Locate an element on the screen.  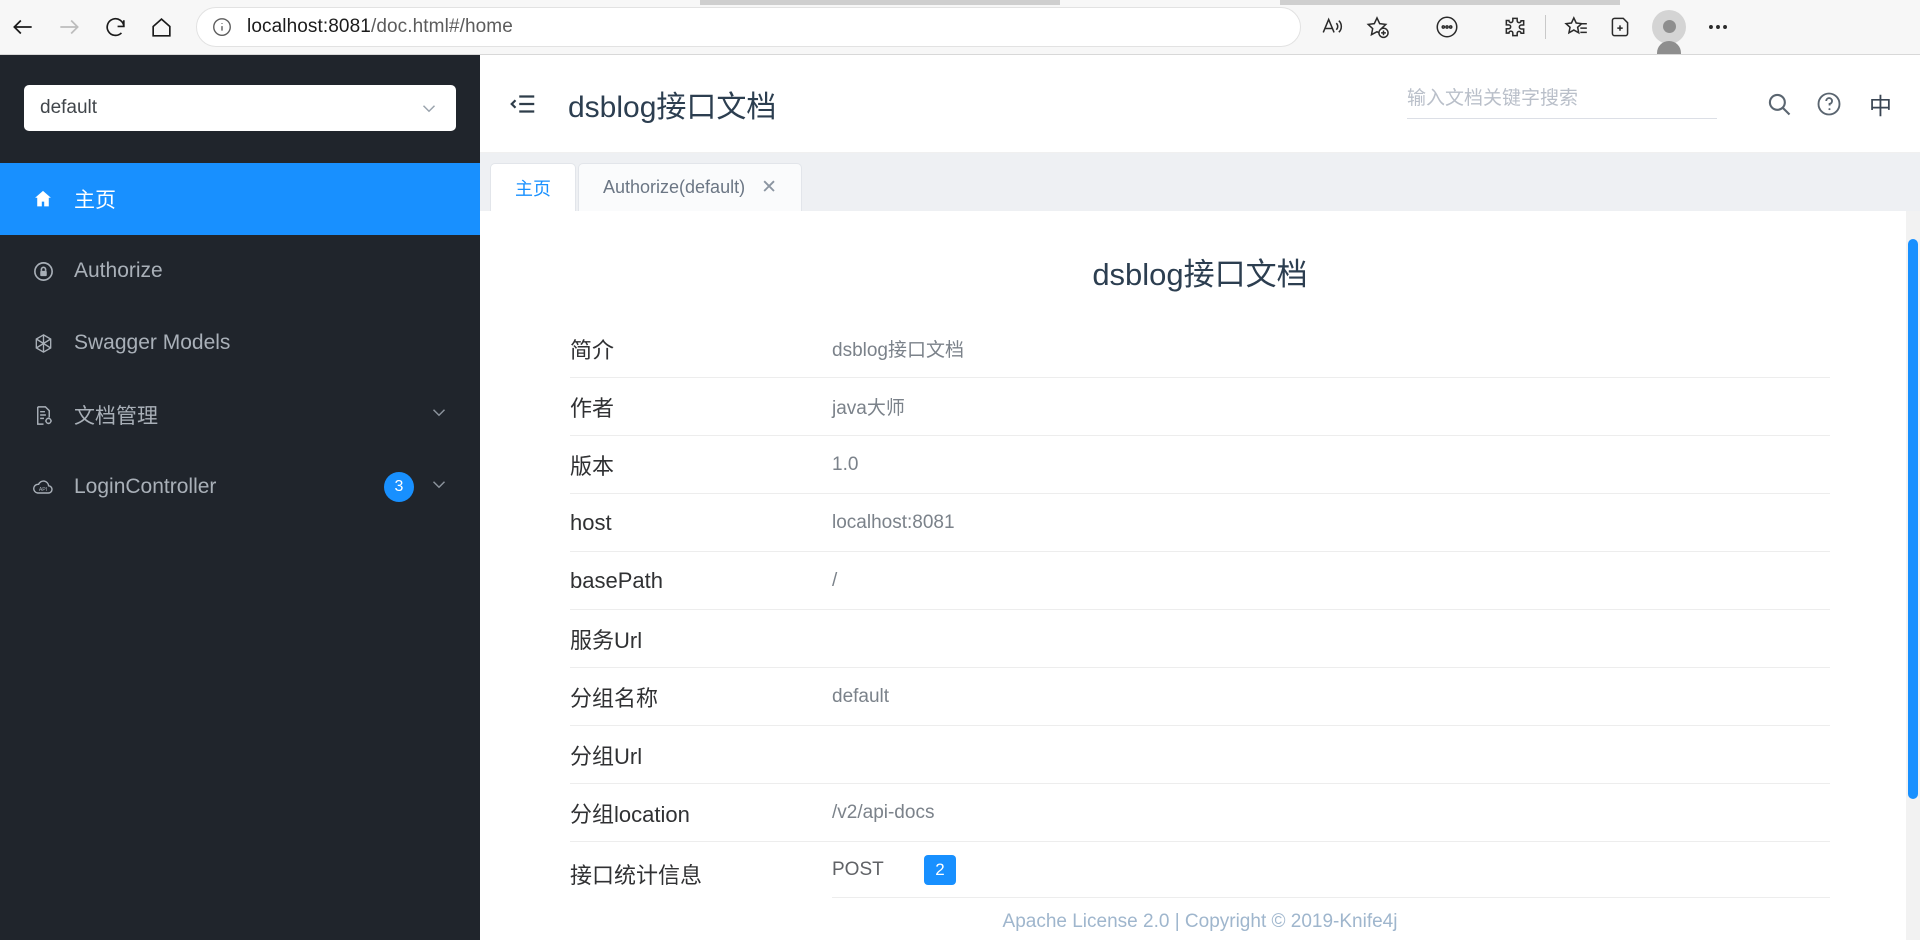
forward-arrow-icon is located at coordinates (69, 27).